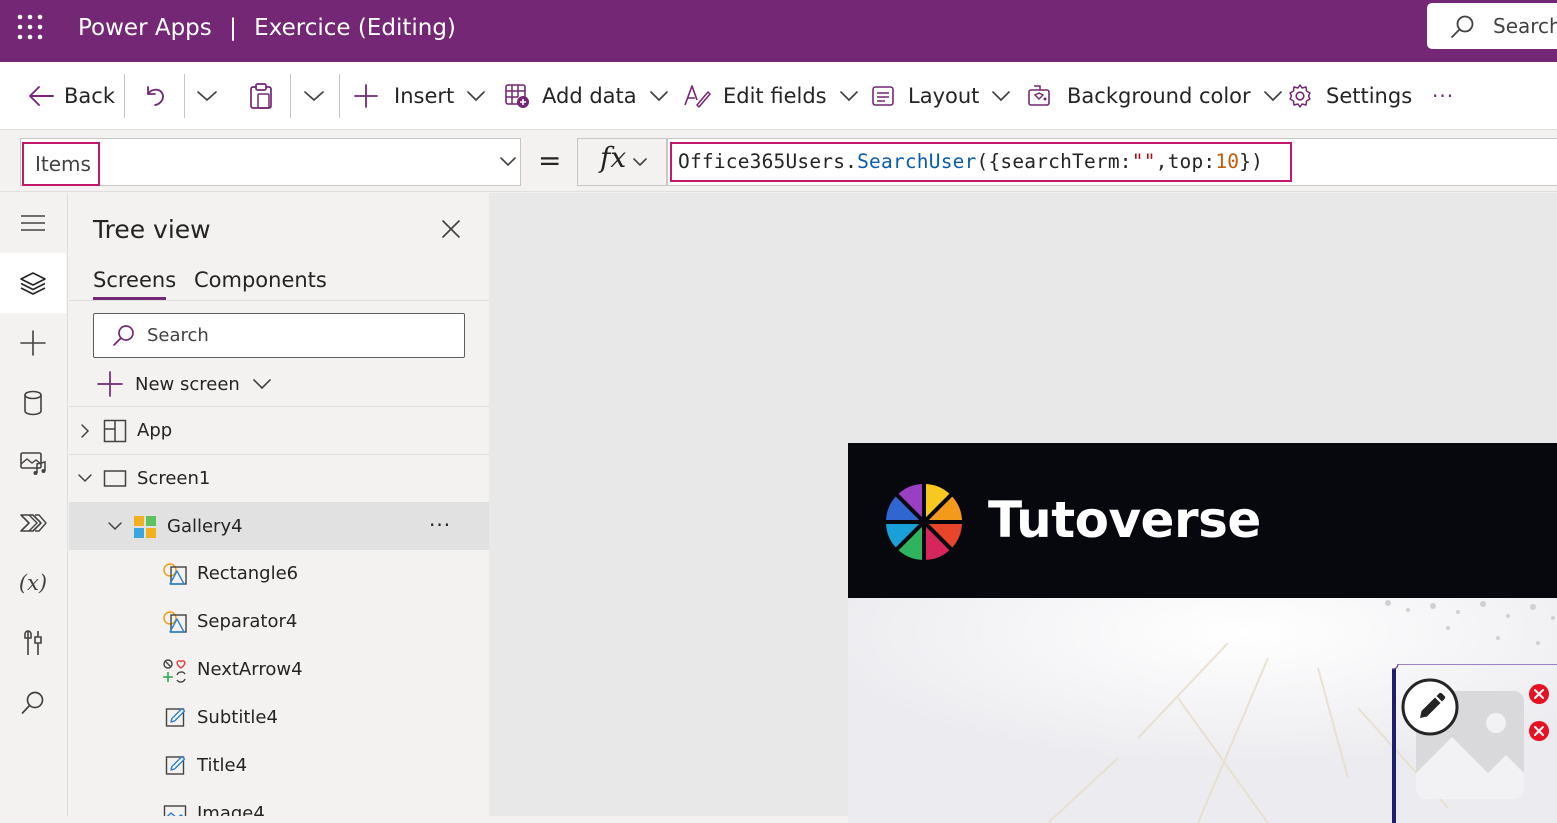  What do you see at coordinates (279, 622) in the screenshot?
I see `tree-node-separator4: Separator4` at bounding box center [279, 622].